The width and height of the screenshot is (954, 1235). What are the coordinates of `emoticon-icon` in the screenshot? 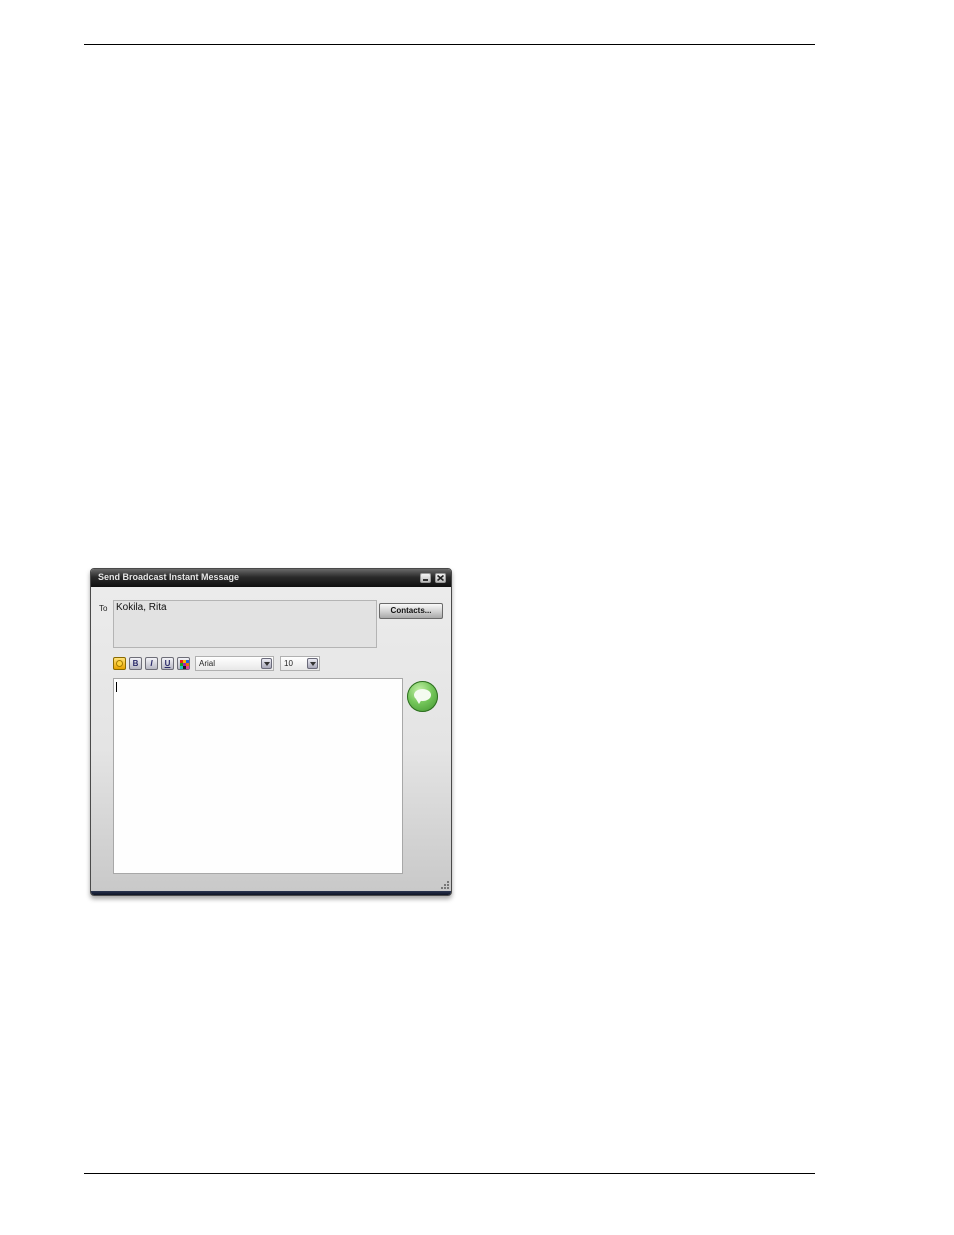 It's located at (119, 663).